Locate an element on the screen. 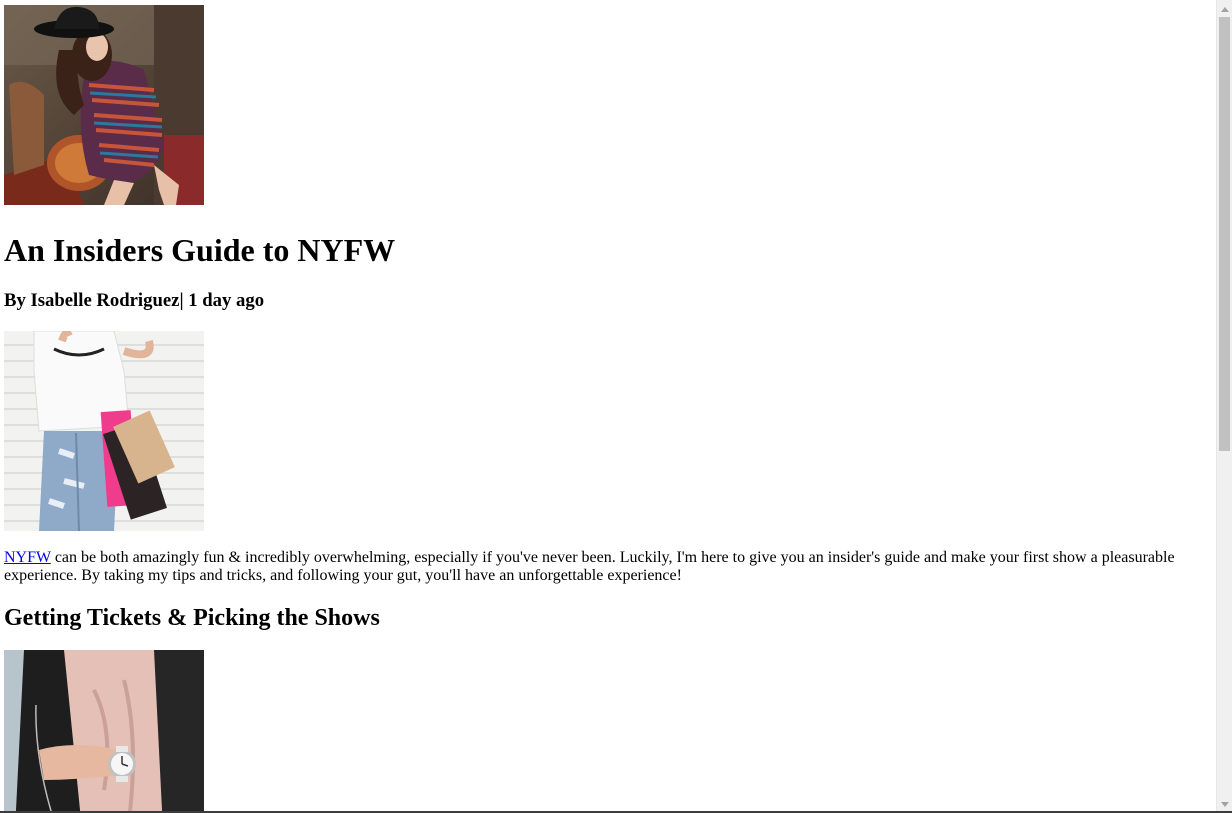 The image size is (1232, 813). triangle-down-icon is located at coordinates (1225, 803).